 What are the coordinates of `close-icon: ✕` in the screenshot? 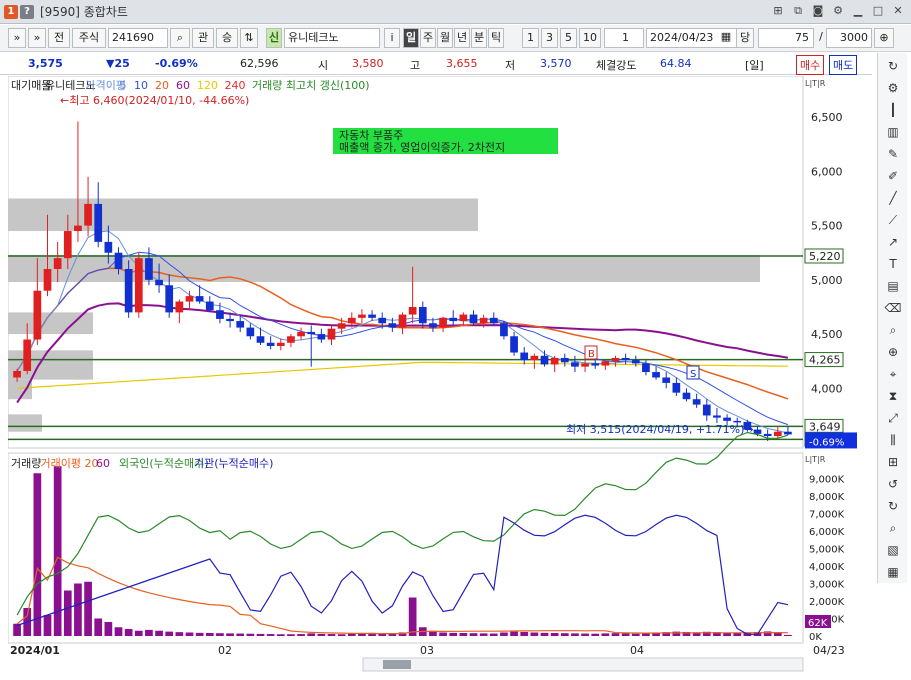 It's located at (898, 11).